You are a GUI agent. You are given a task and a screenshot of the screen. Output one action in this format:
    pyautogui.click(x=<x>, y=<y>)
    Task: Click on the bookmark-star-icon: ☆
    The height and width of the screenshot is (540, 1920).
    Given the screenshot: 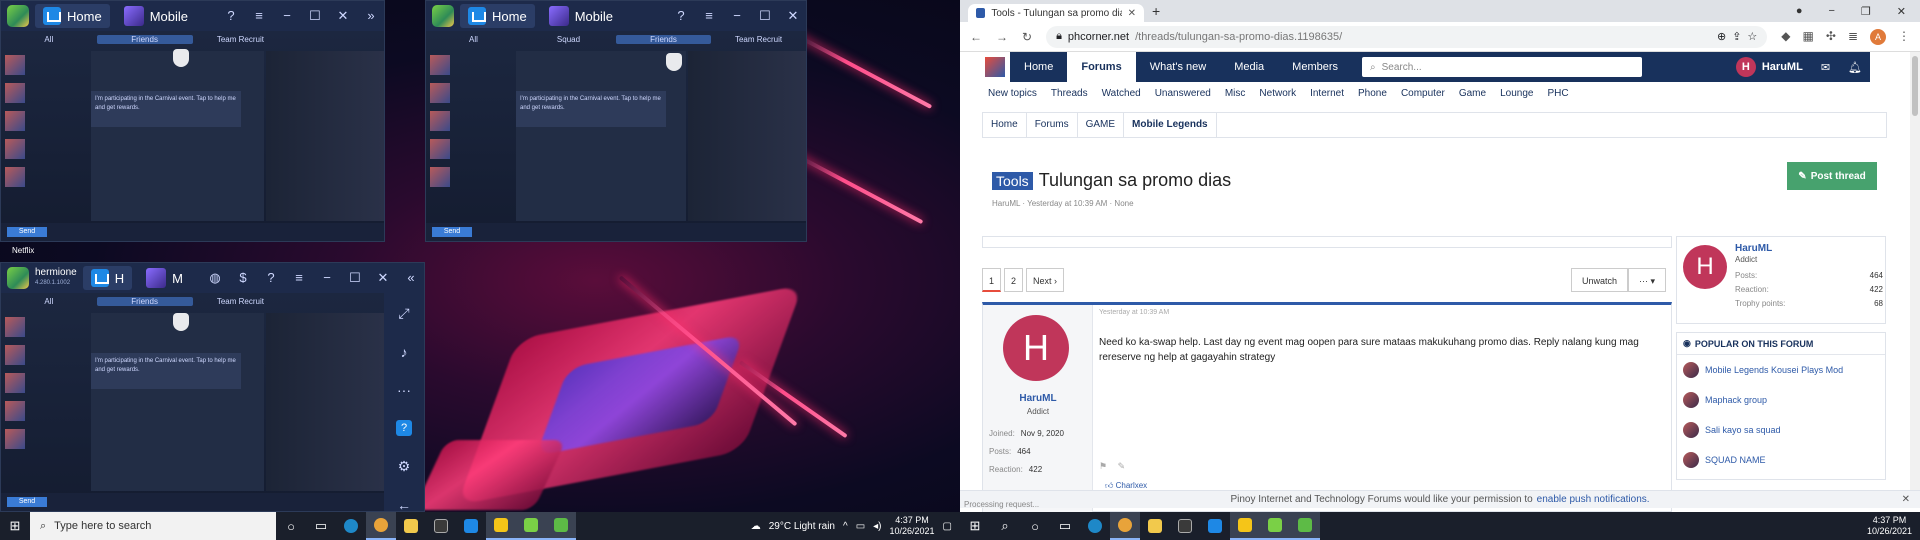 What is the action you would take?
    pyautogui.click(x=1752, y=36)
    